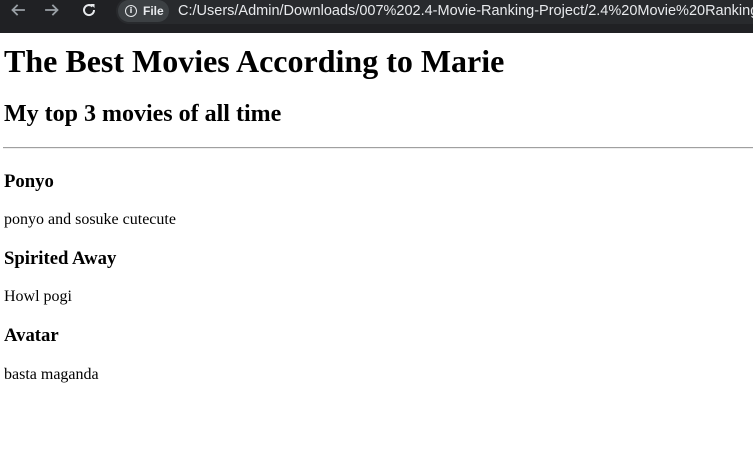 The width and height of the screenshot is (753, 451). I want to click on arrow-left-icon, so click(18, 12).